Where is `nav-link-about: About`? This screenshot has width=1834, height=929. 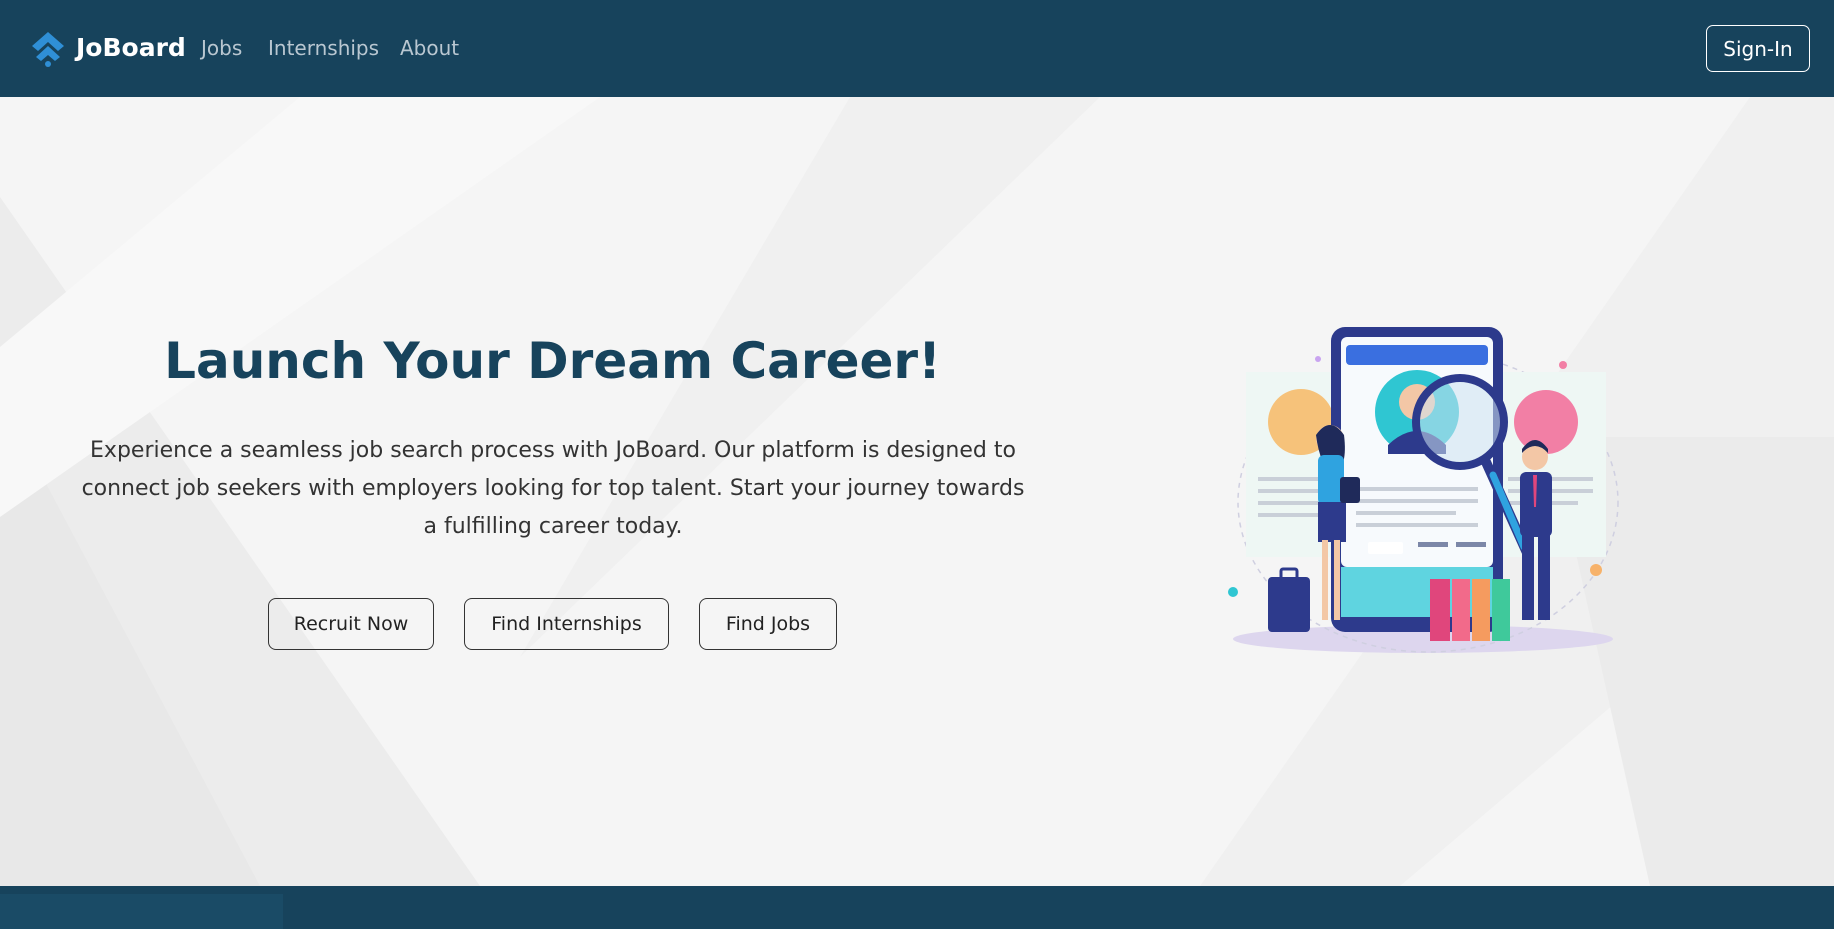
nav-link-about: About is located at coordinates (429, 48).